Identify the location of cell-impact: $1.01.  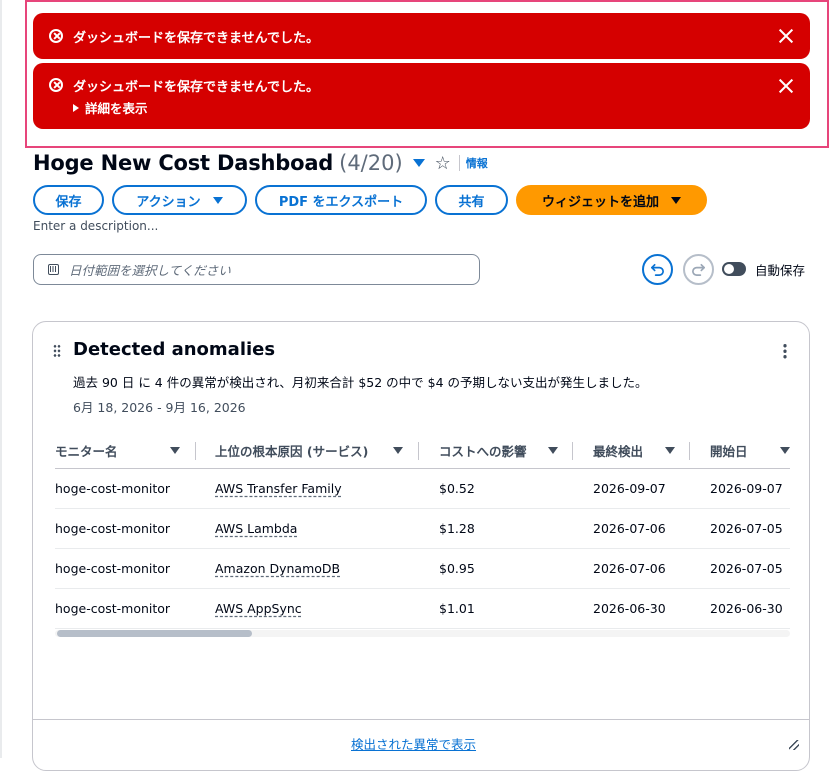
(457, 608).